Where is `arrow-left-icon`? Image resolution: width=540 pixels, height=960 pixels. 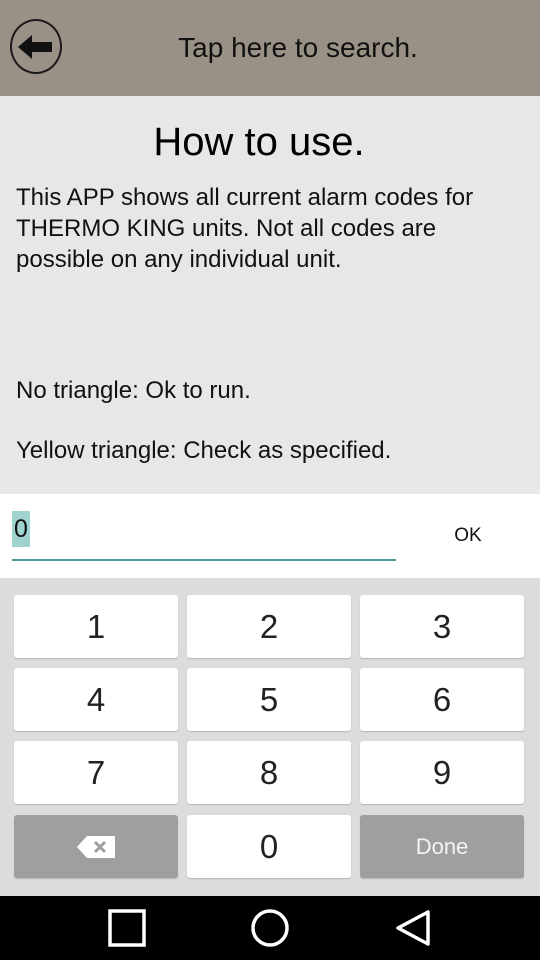
arrow-left-icon is located at coordinates (35, 46).